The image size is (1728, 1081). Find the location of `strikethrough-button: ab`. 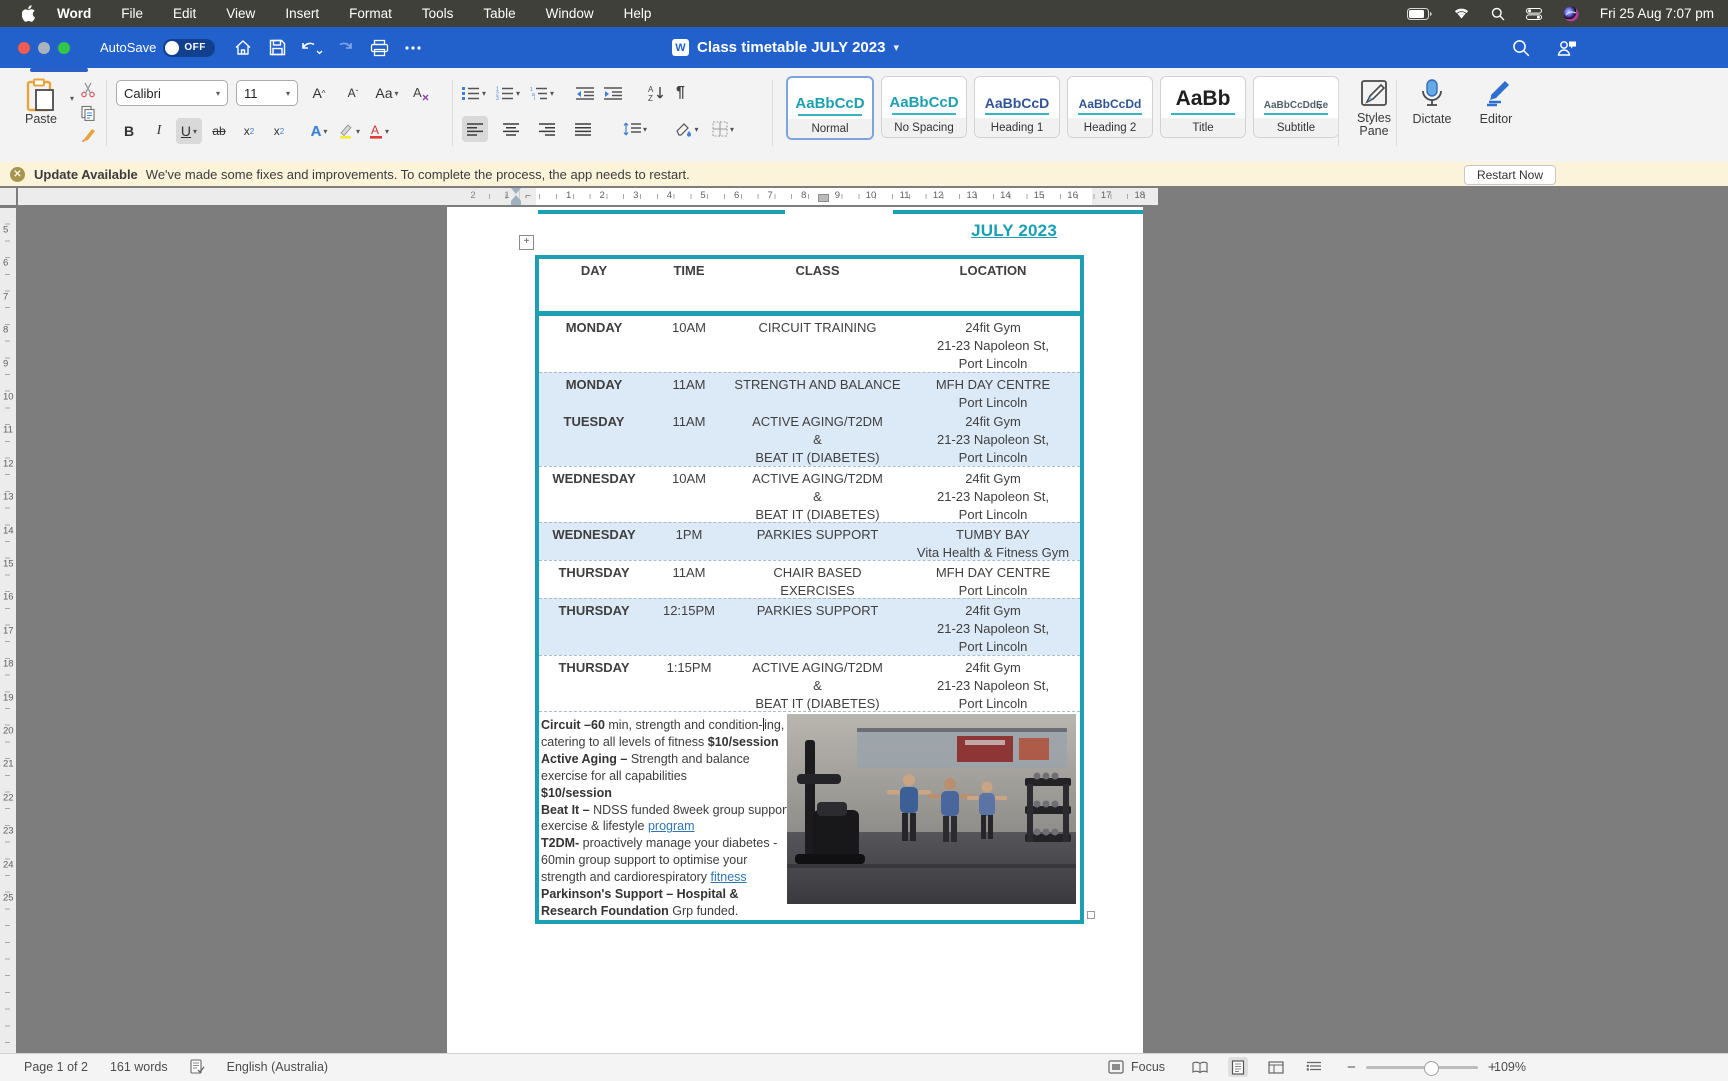

strikethrough-button: ab is located at coordinates (219, 131).